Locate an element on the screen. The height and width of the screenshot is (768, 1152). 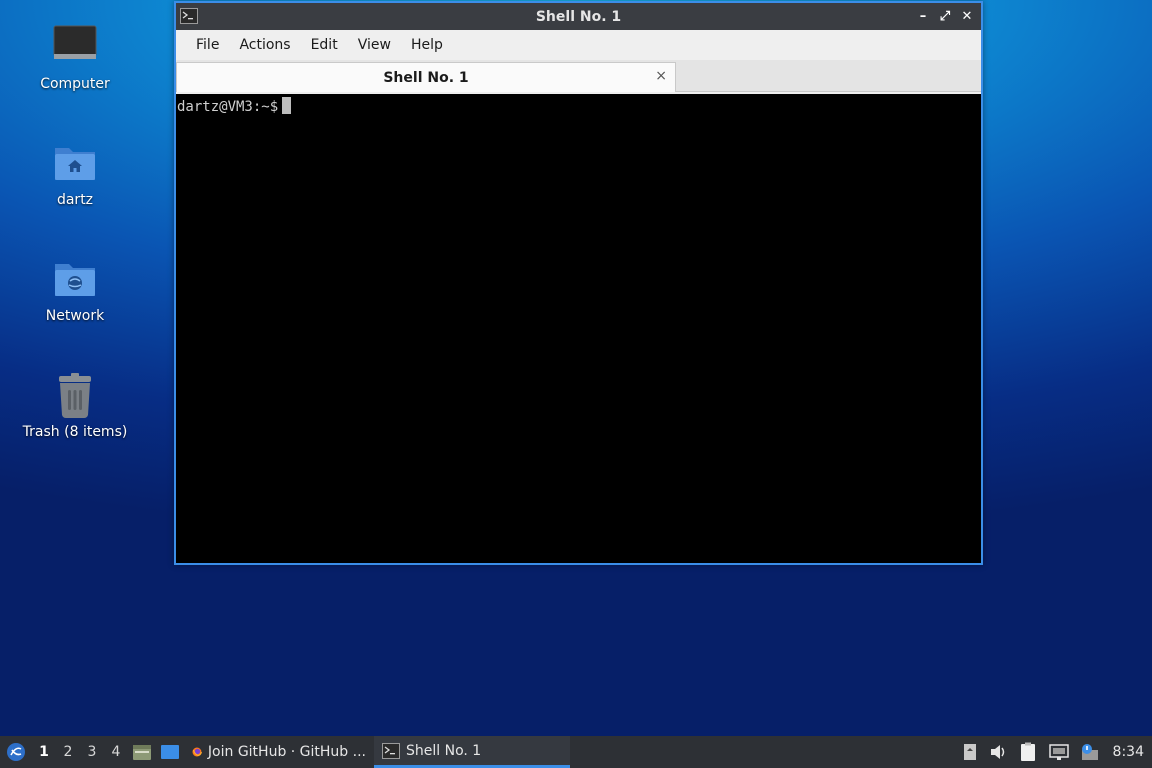
start-menu-button is located at coordinates (16, 752).